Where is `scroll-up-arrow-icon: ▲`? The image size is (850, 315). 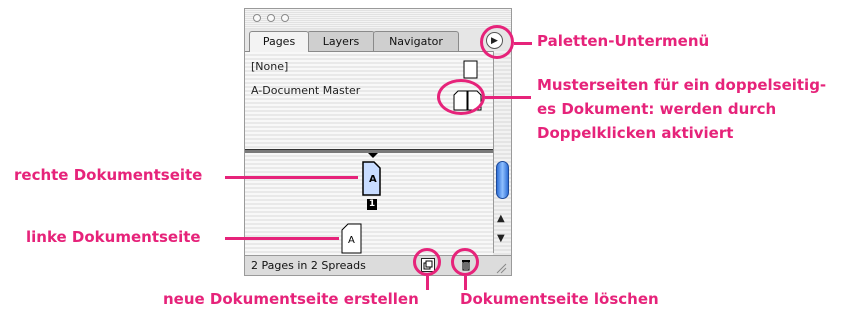 scroll-up-arrow-icon: ▲ is located at coordinates (501, 218).